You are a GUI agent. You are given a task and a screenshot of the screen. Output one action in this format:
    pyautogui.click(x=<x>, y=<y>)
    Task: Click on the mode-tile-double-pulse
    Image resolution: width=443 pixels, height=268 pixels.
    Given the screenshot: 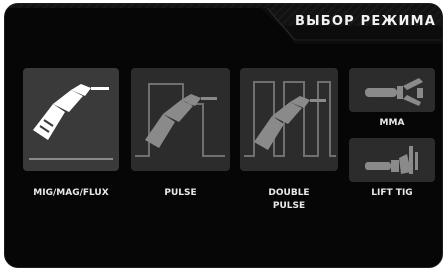 What is the action you would take?
    pyautogui.click(x=289, y=119)
    